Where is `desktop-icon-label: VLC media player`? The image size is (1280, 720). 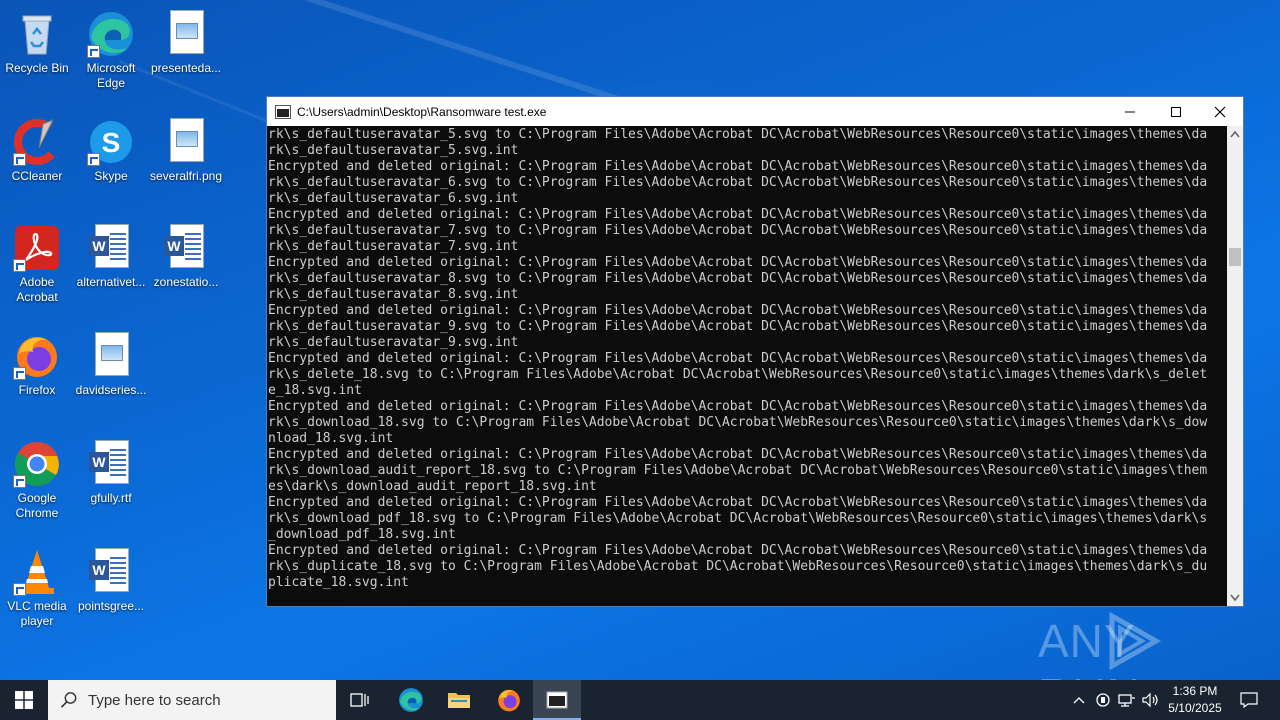
desktop-icon-label: VLC media player is located at coordinates (37, 613).